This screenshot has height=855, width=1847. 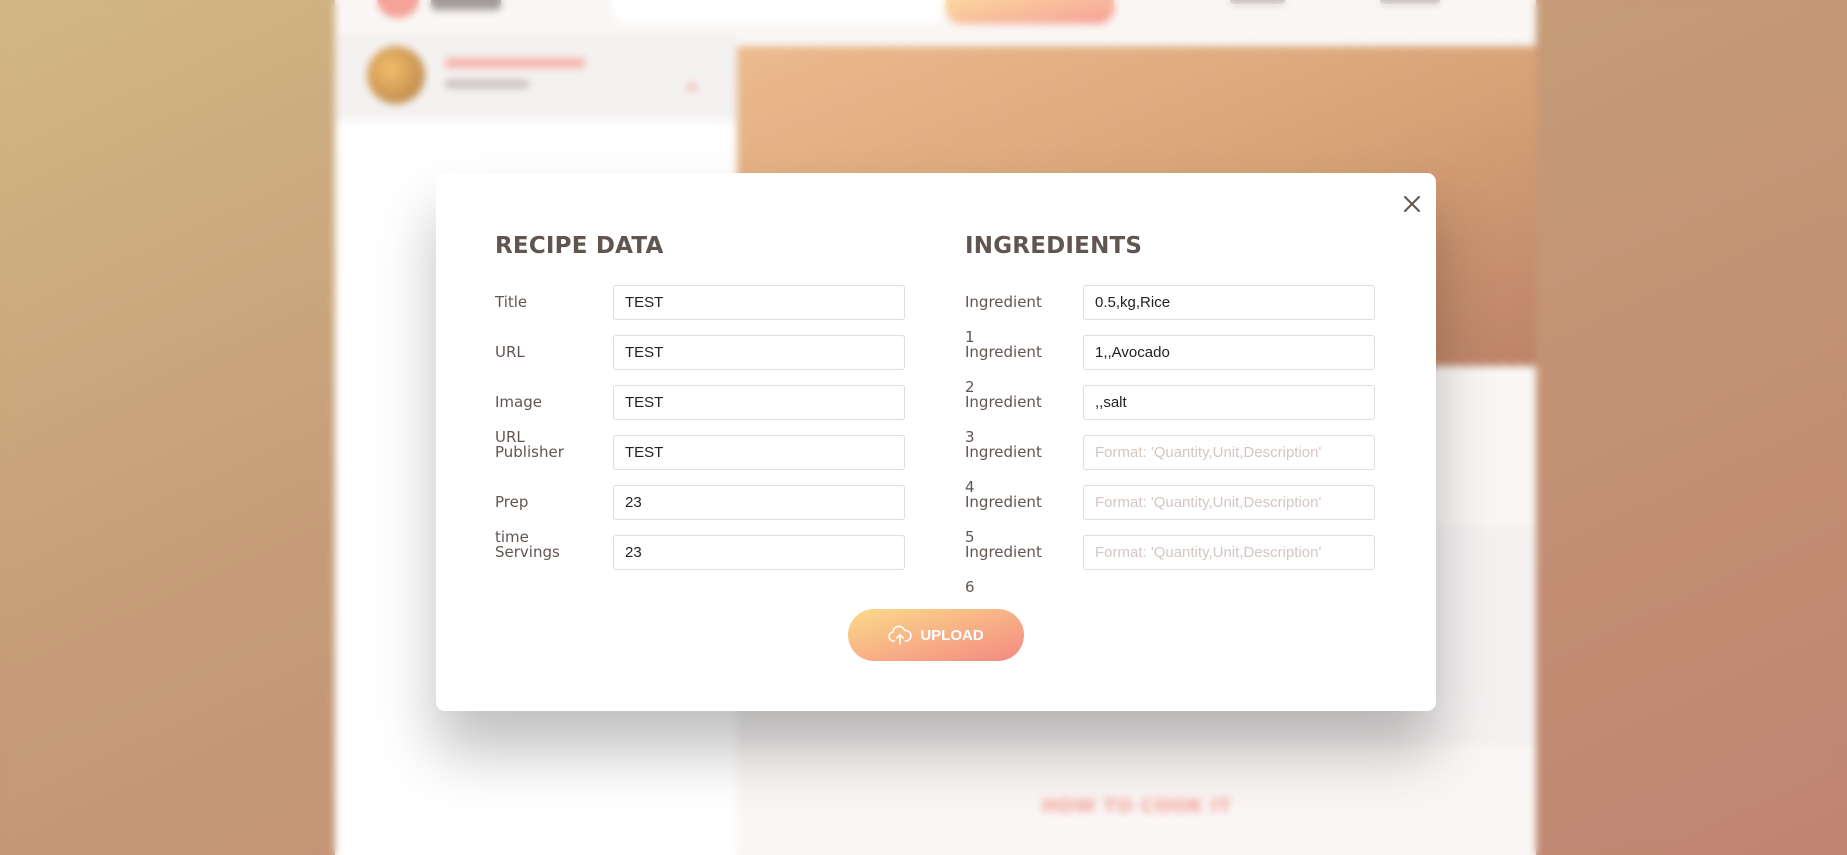 What do you see at coordinates (1003, 519) in the screenshot?
I see `ingredient-5-label: Ingredient 5` at bounding box center [1003, 519].